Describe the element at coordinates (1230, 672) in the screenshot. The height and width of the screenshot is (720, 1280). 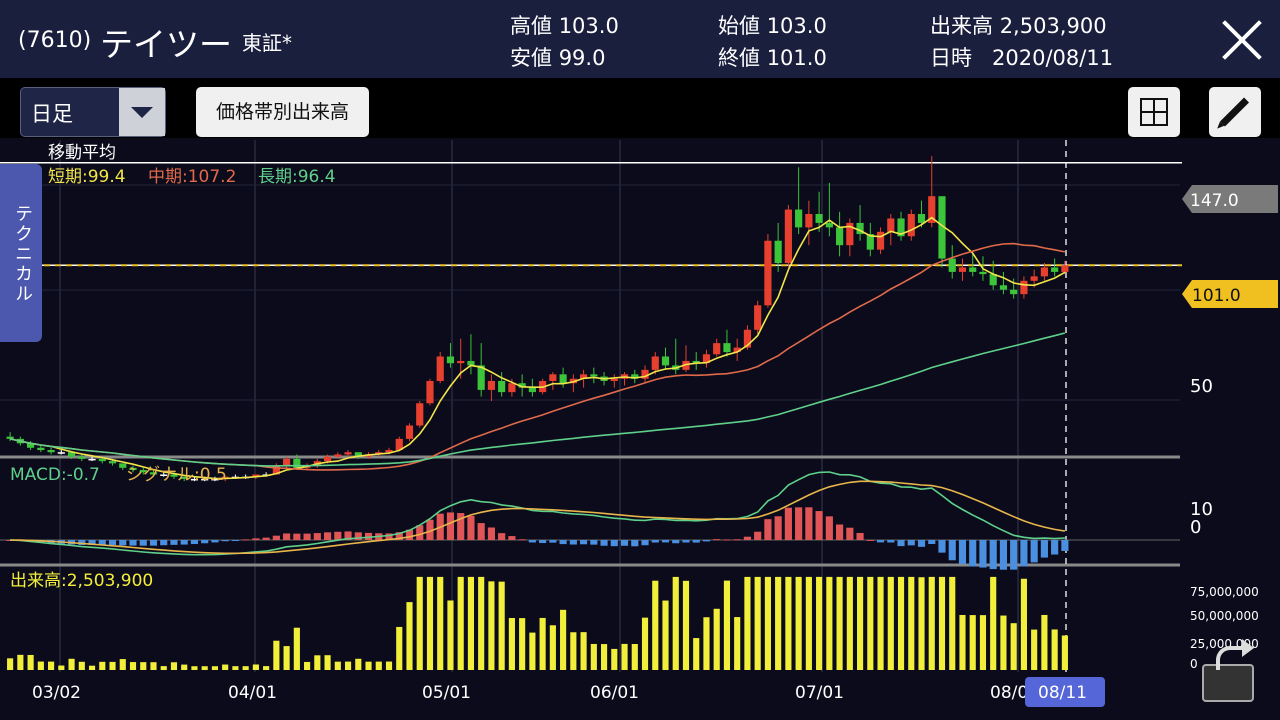
I see `share-button` at that location.